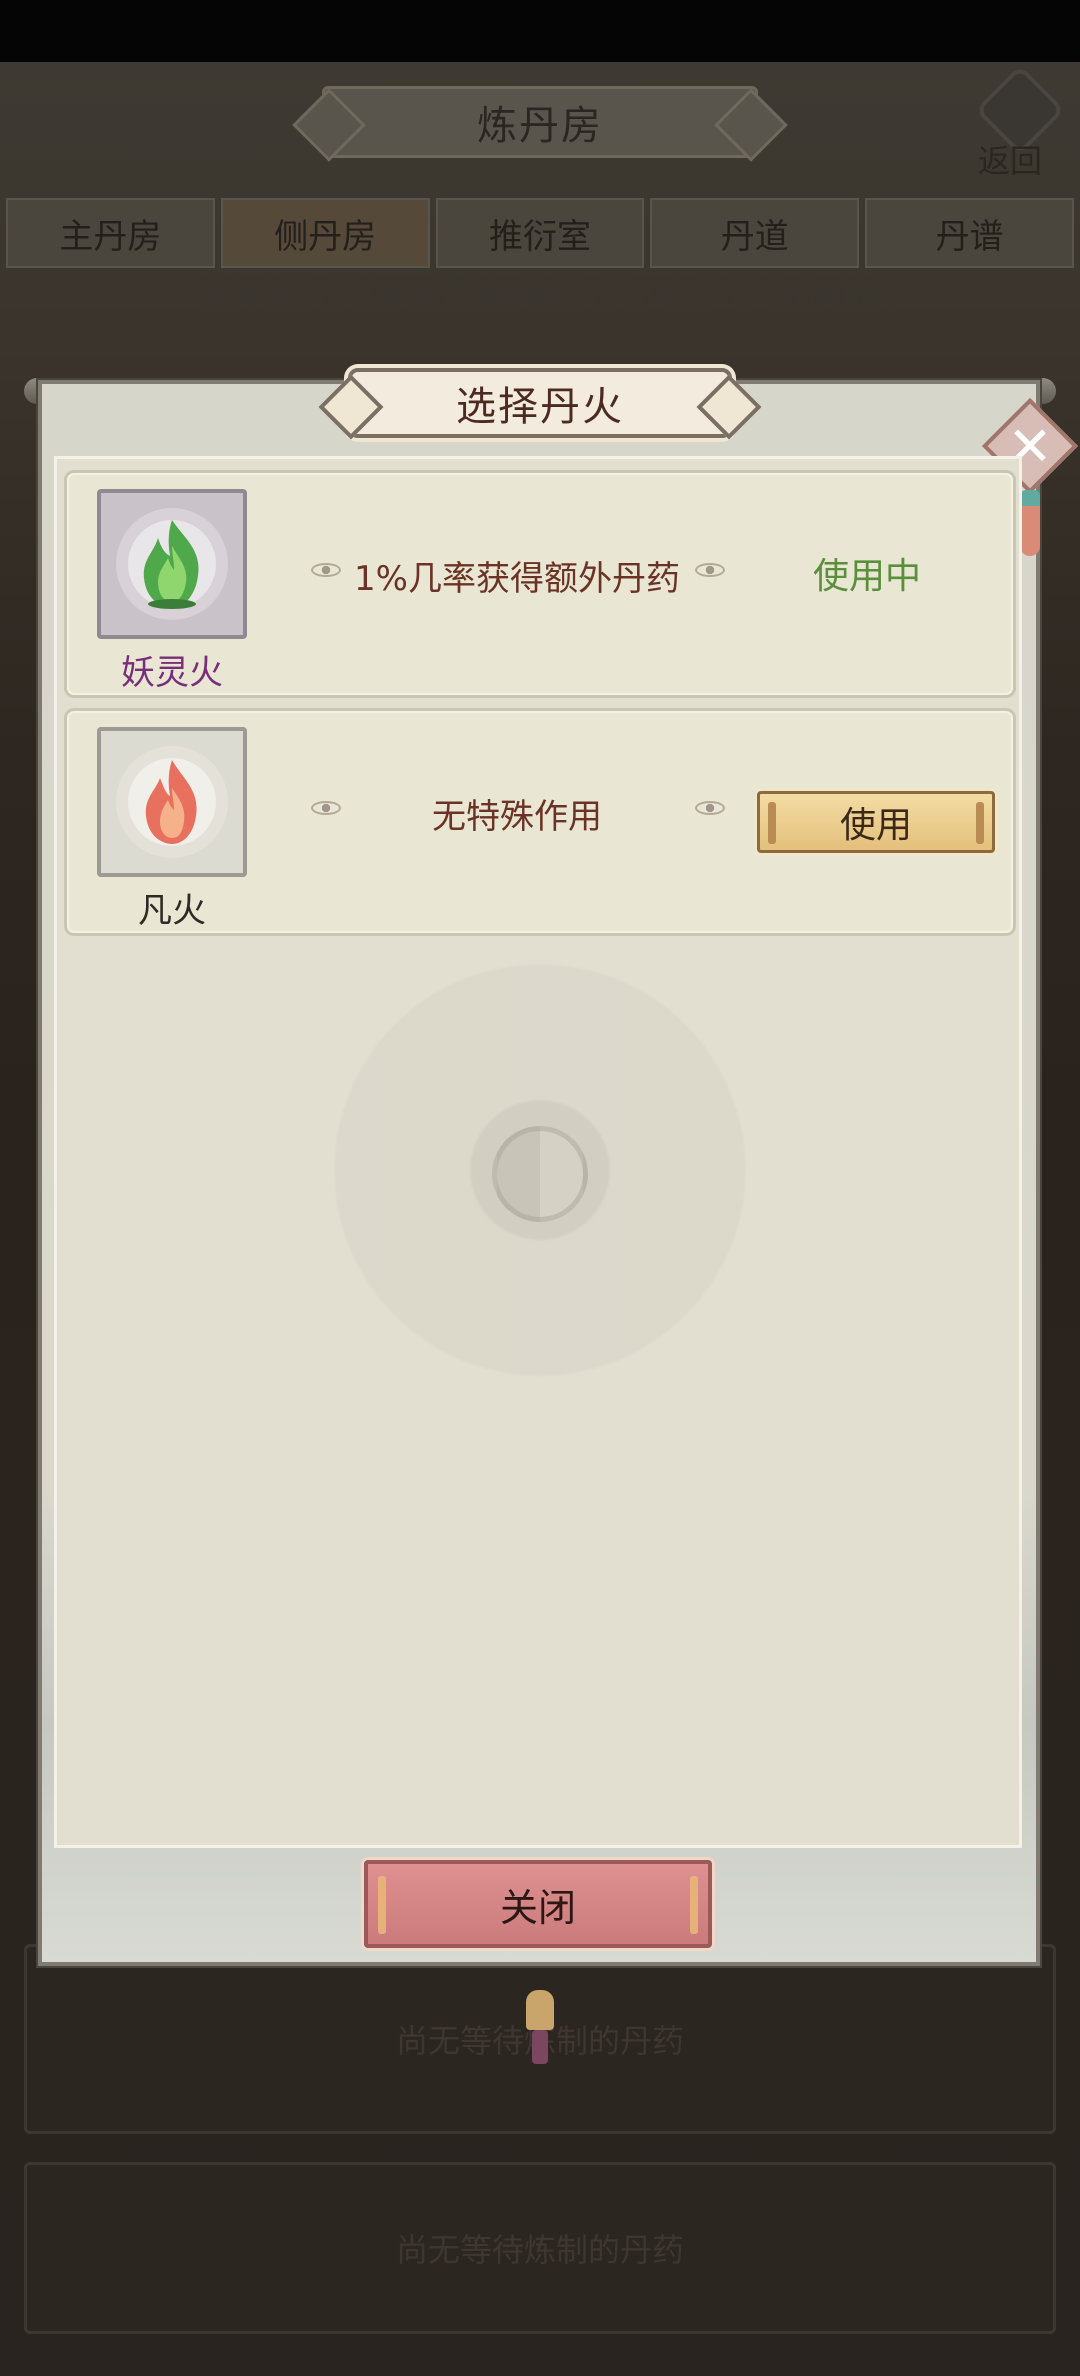 The width and height of the screenshot is (1080, 2376). I want to click on tab-main-room: 主丹房, so click(110, 233).